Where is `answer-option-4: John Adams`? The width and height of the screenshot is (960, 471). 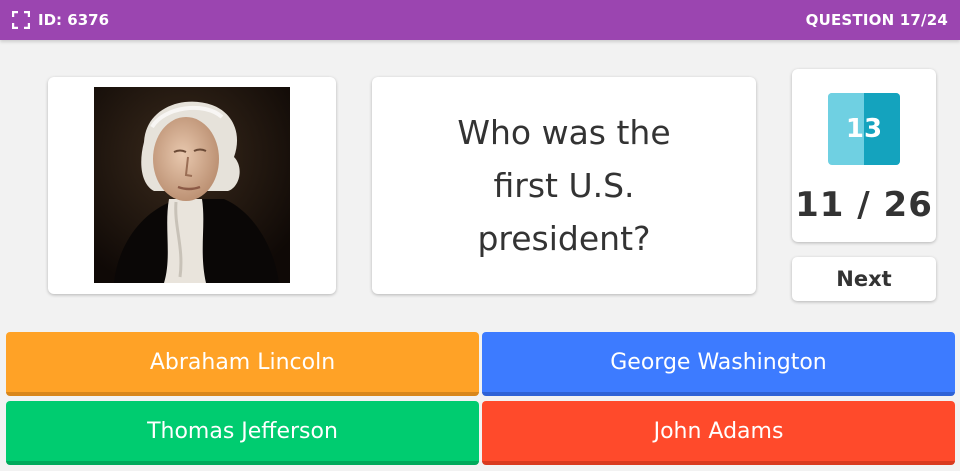
answer-option-4: John Adams is located at coordinates (718, 433).